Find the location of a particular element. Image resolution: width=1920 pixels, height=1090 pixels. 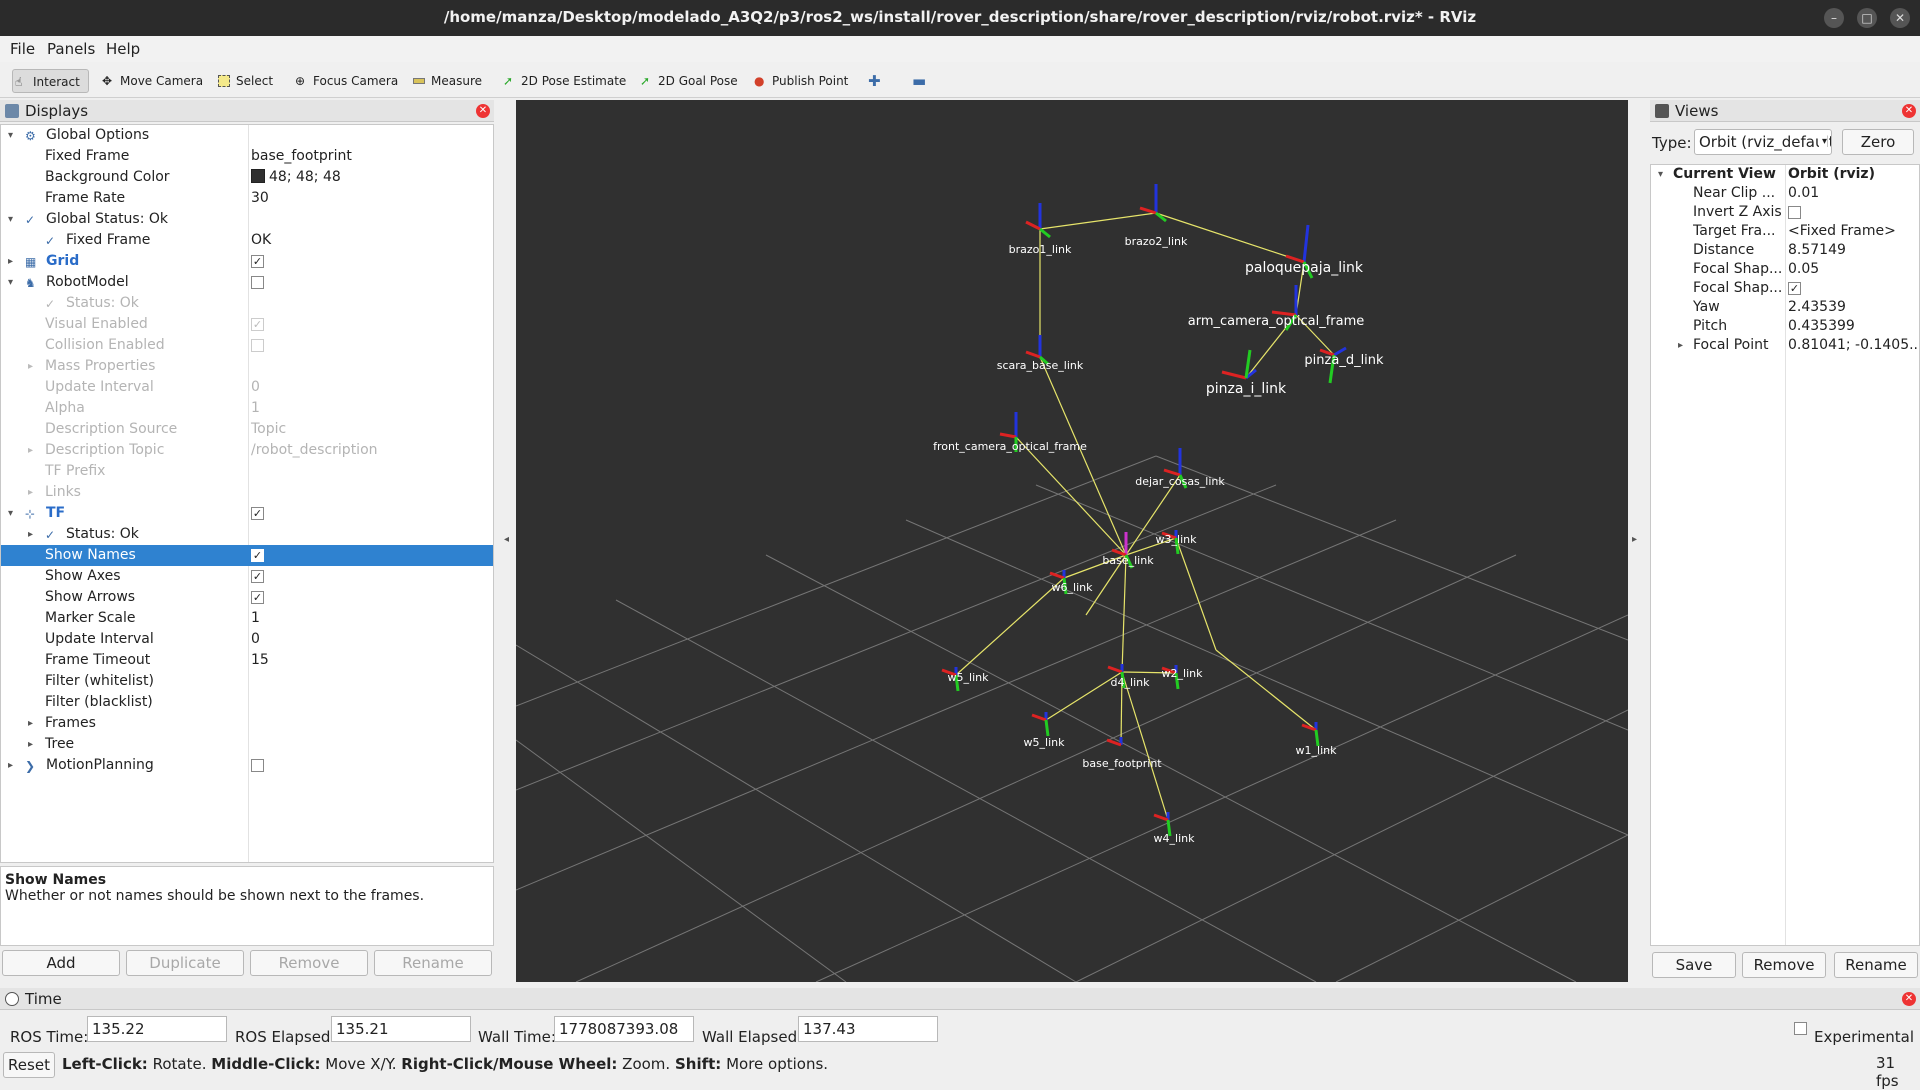

remove-view-button: Remove is located at coordinates (1784, 965).